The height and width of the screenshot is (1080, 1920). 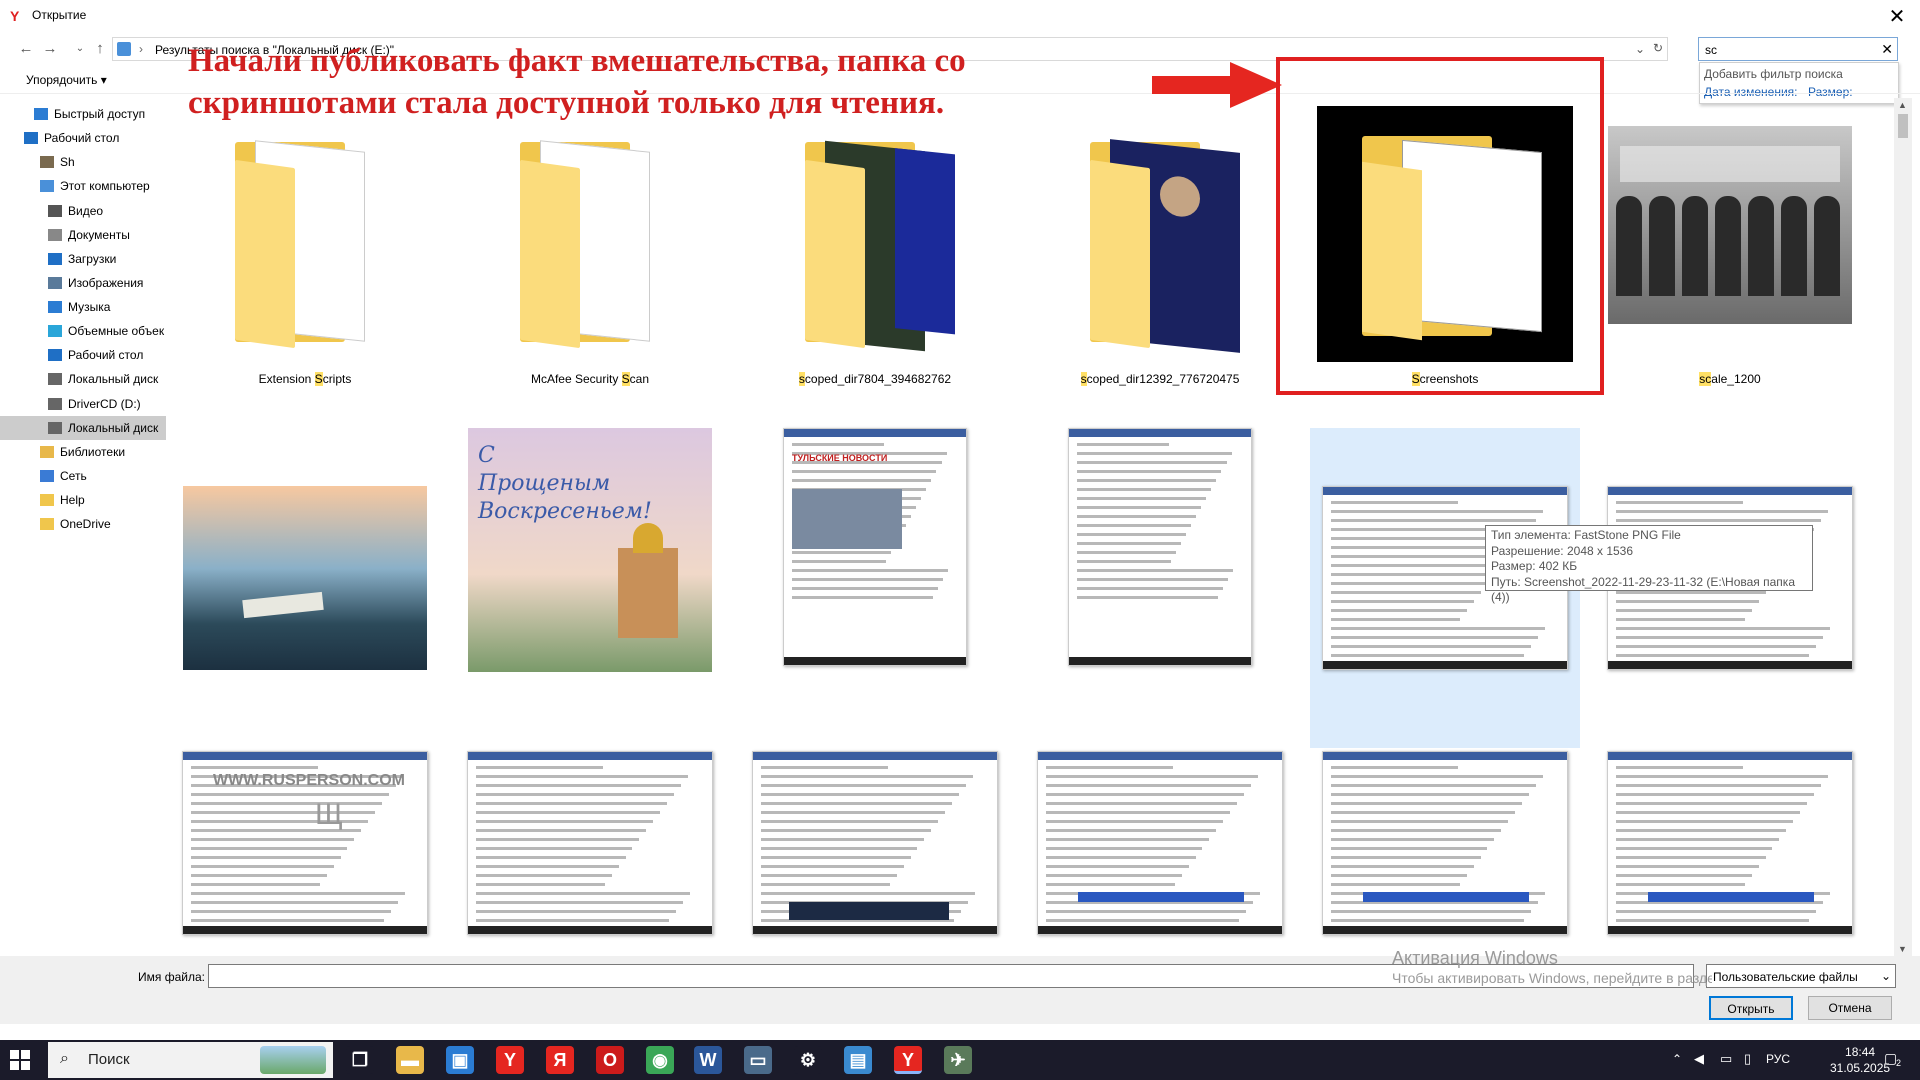 What do you see at coordinates (908, 1060) in the screenshot?
I see `yandex-browser-active-icon: Y` at bounding box center [908, 1060].